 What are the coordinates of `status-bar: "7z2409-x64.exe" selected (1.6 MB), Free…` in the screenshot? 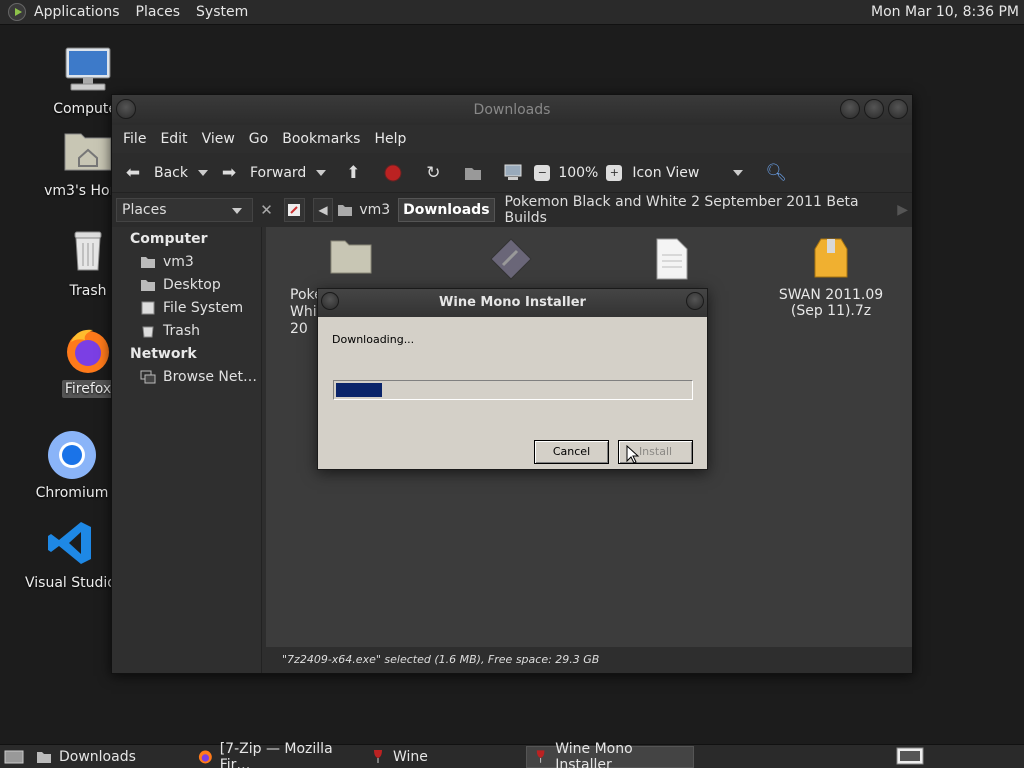 It's located at (589, 660).